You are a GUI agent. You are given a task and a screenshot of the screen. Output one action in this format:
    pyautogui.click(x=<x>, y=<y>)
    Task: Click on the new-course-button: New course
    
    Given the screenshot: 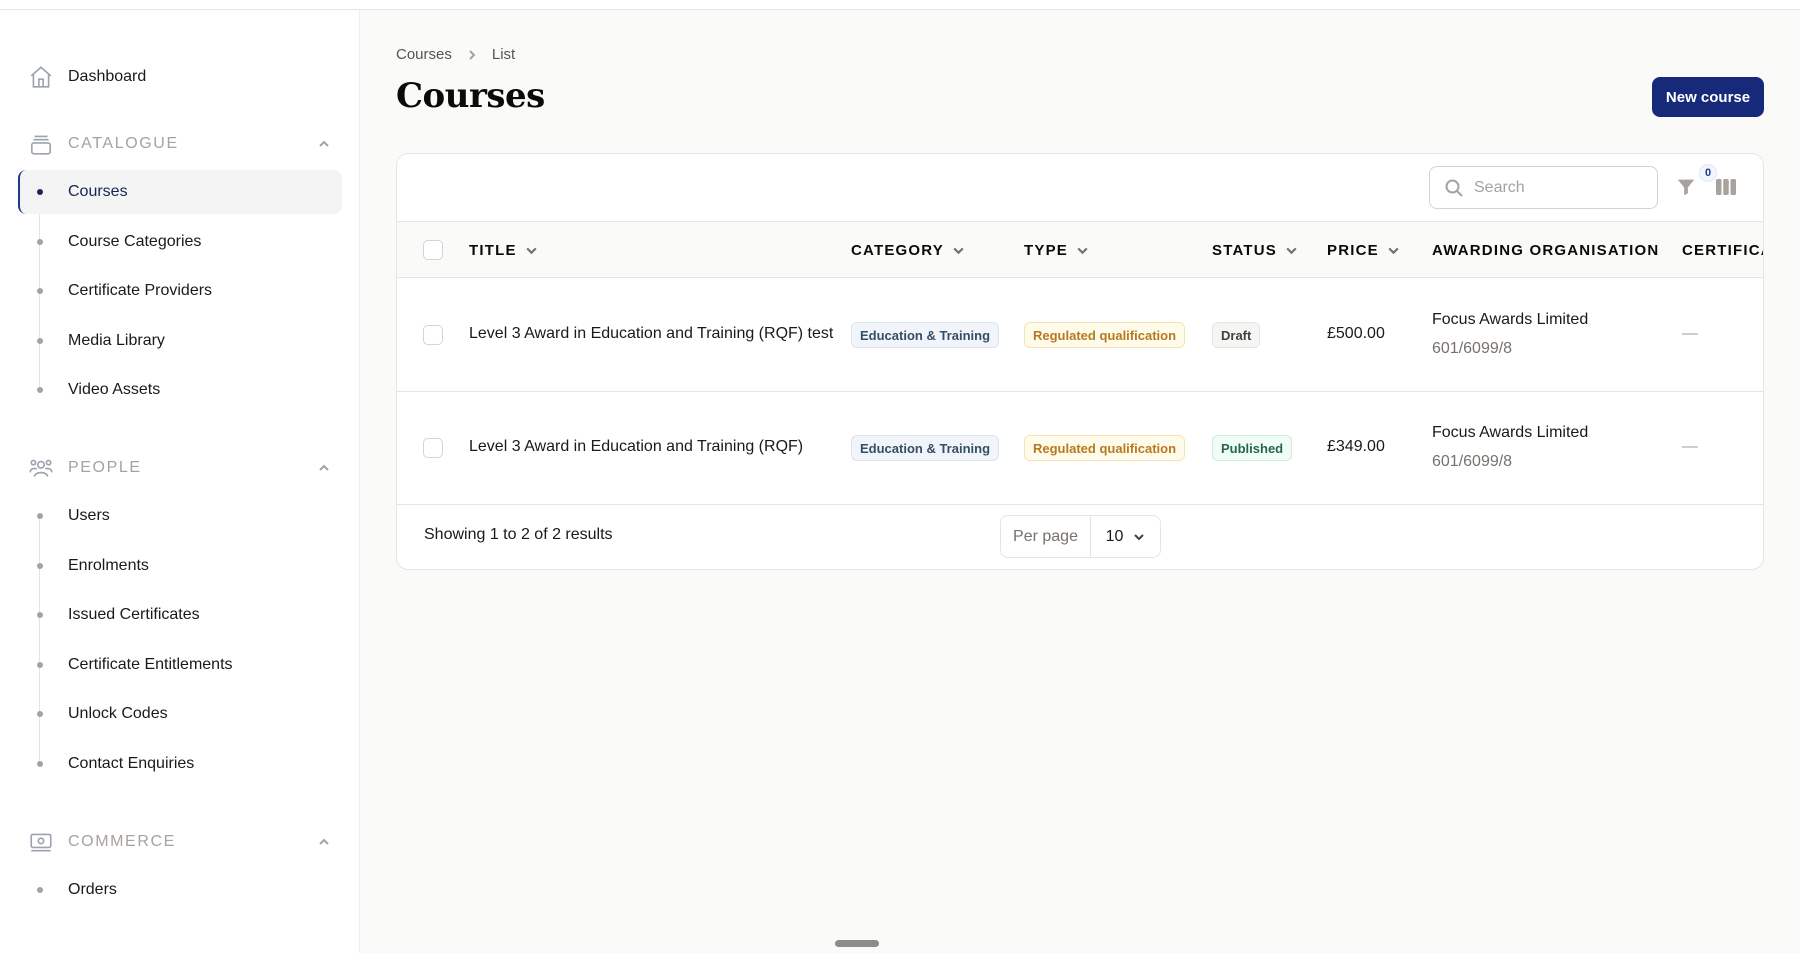 What is the action you would take?
    pyautogui.click(x=1708, y=97)
    